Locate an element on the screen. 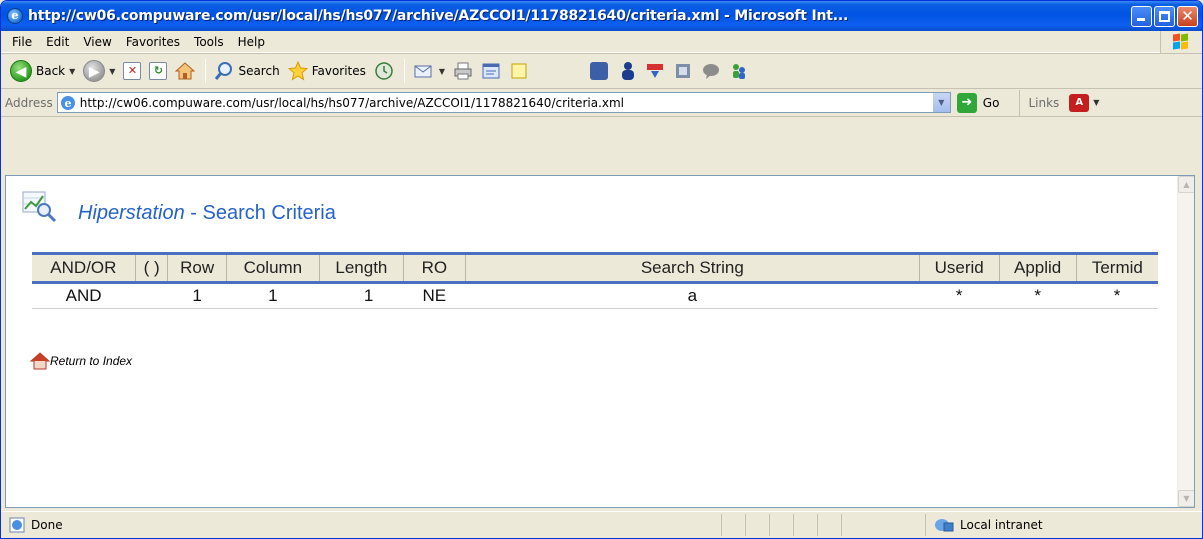  go-arrow-icon: ➜ is located at coordinates (966, 102).